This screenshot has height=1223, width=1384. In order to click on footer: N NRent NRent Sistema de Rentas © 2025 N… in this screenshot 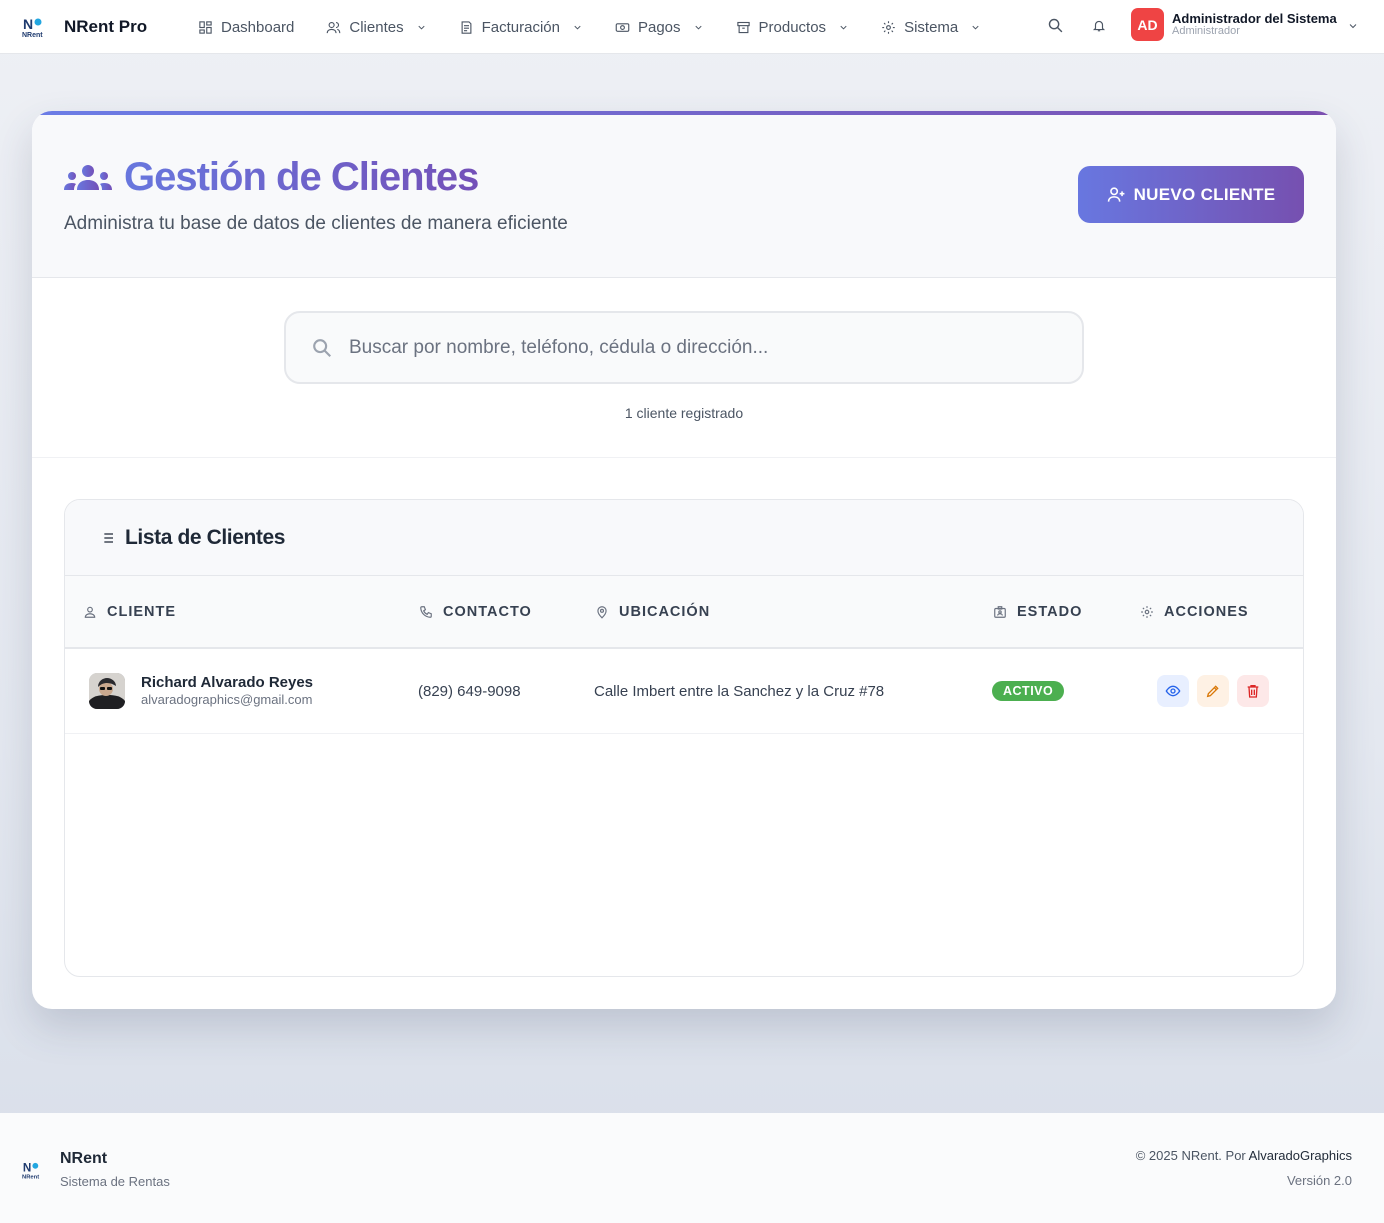, I will do `click(692, 1168)`.